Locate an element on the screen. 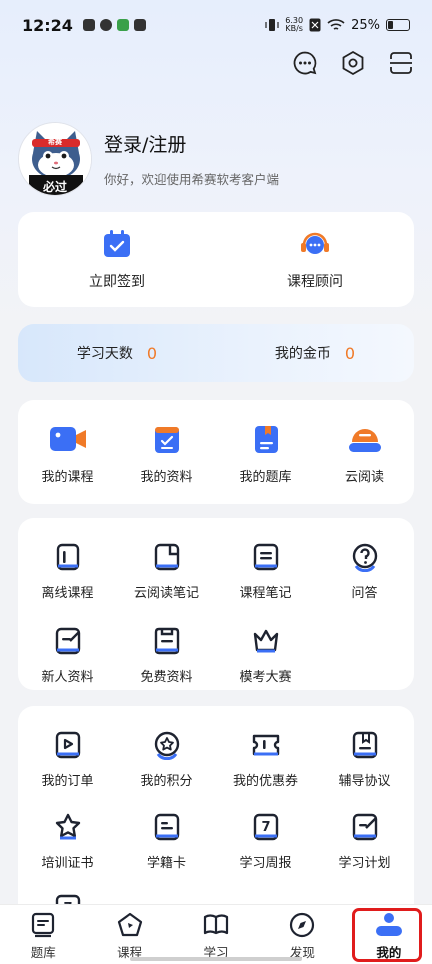  free-material-button: 免费资料 is located at coordinates (166, 658).